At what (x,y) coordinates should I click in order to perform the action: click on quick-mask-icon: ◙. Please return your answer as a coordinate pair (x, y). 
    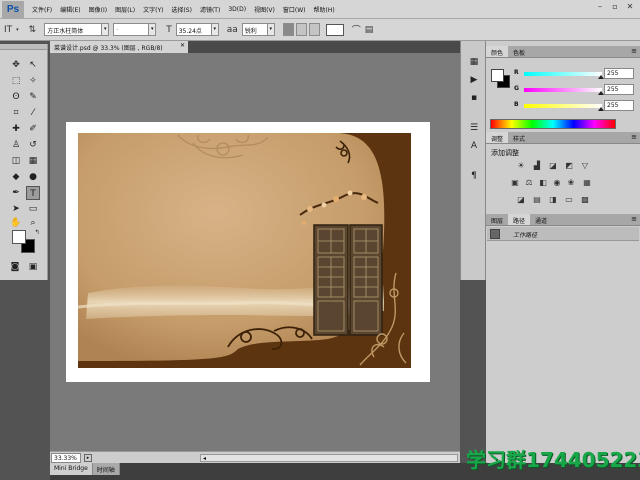
    Looking at the image, I should click on (15, 267).